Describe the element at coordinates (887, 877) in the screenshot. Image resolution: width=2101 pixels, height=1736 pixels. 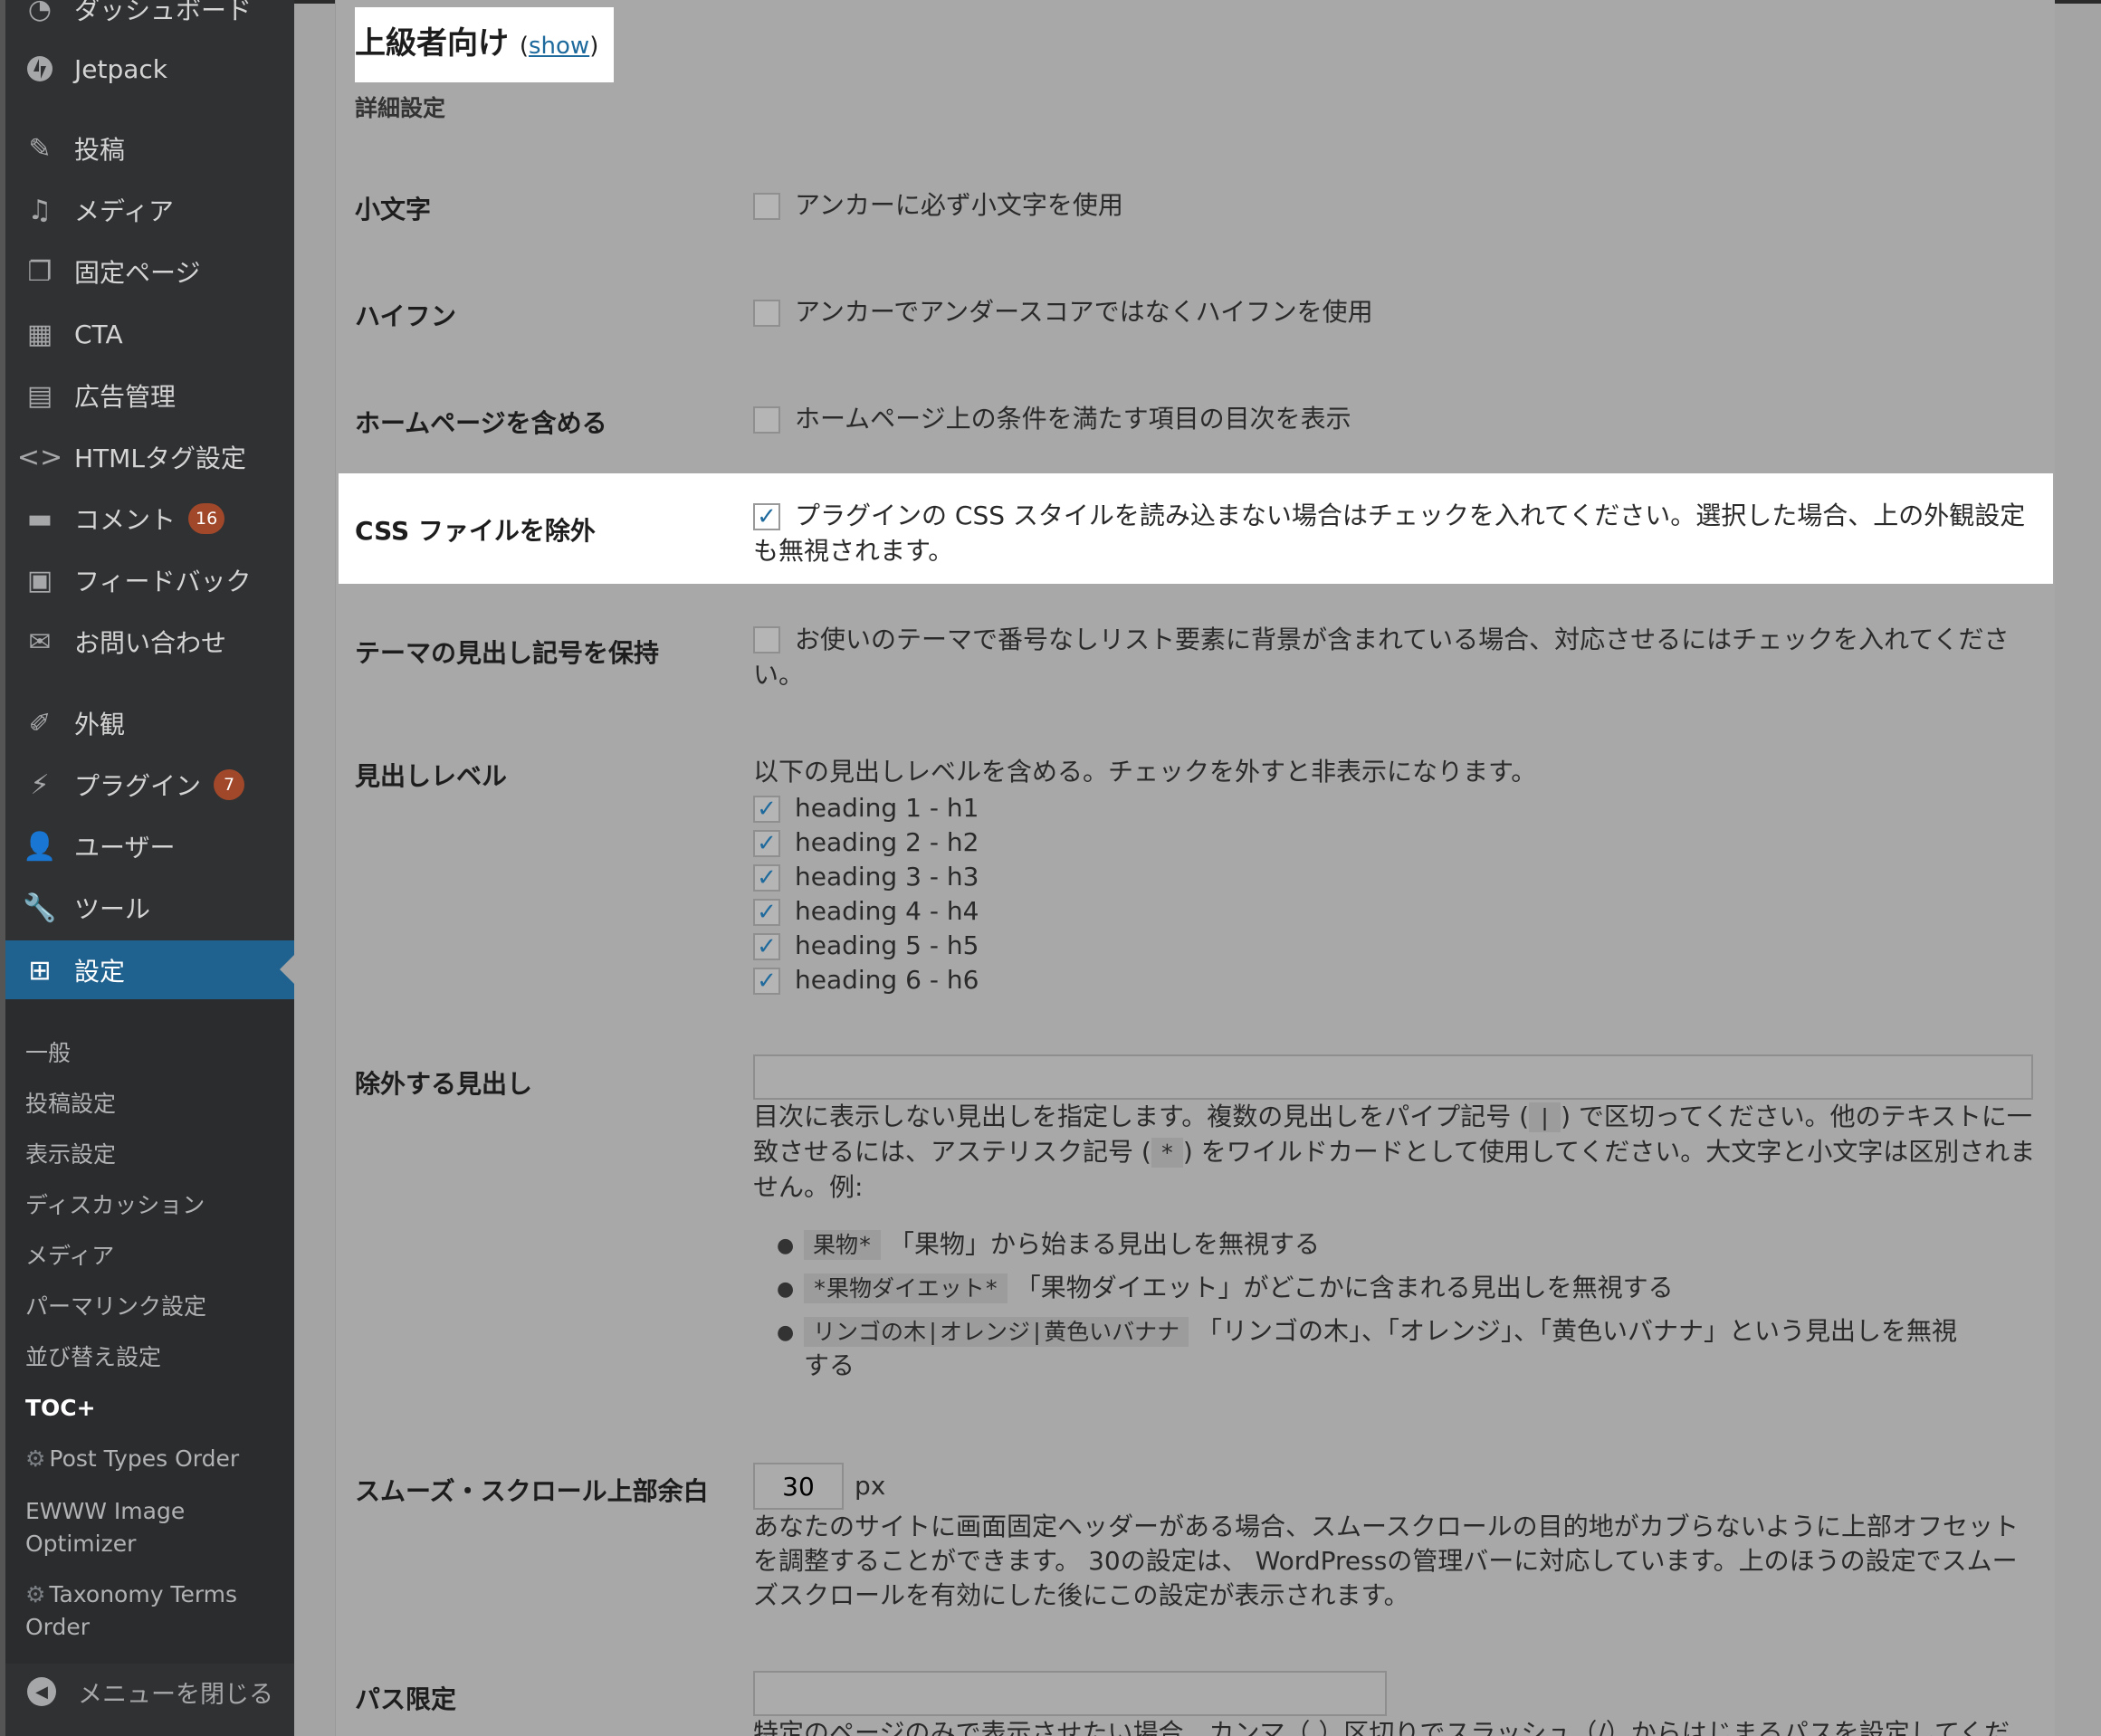
I see `heading-level-3-label: heading 3 - h3` at that location.